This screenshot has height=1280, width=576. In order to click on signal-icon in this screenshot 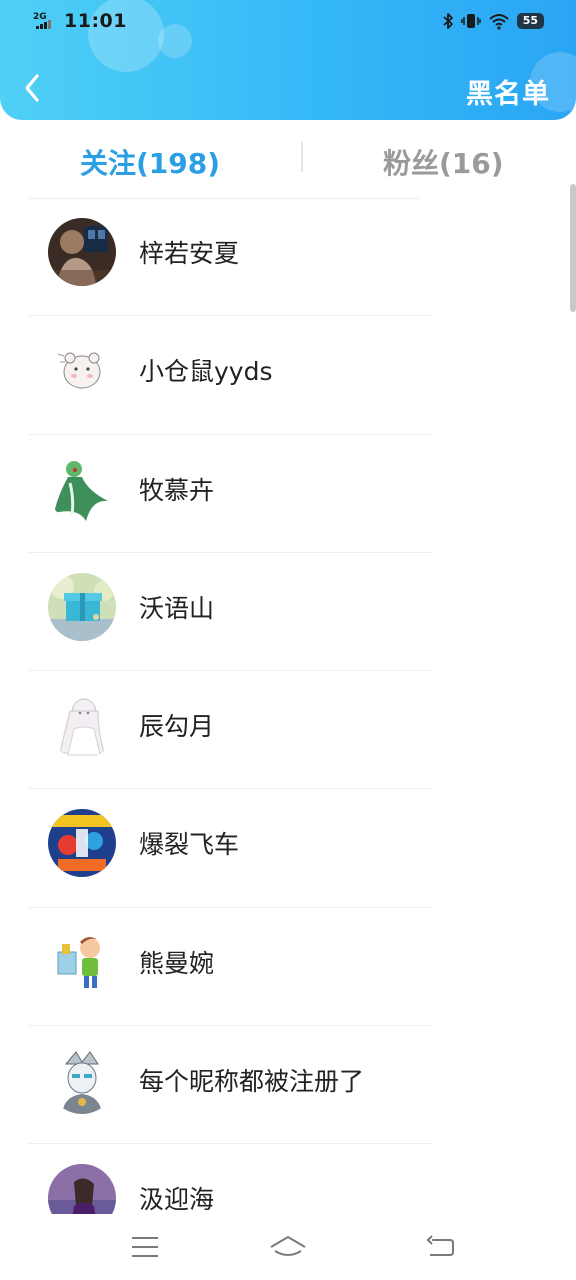, I will do `click(43, 24)`.